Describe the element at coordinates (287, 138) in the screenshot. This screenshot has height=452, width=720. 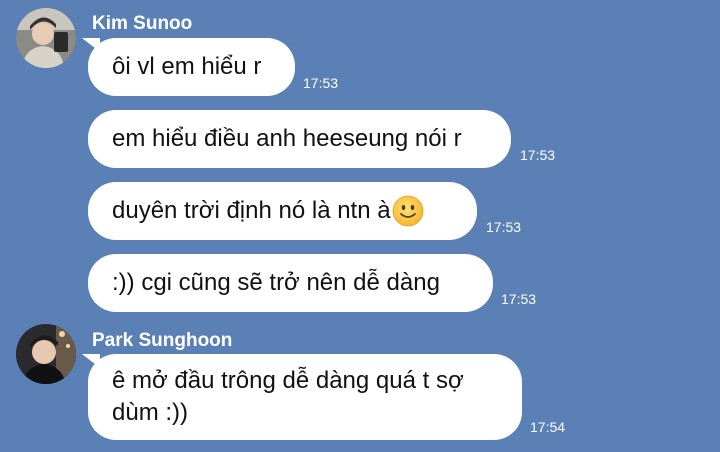
I see `message-text: em hiểu điều anh heeseung nói r` at that location.